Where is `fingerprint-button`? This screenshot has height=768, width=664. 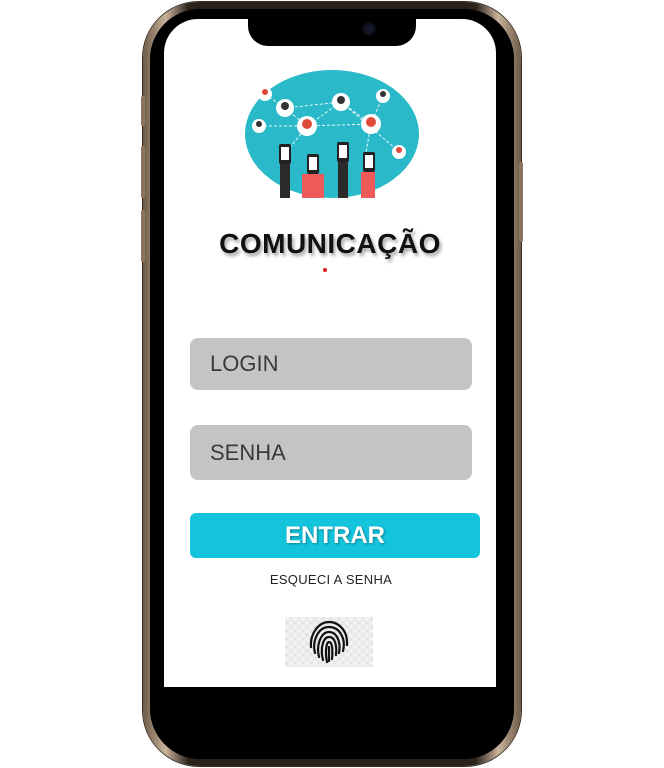
fingerprint-button is located at coordinates (329, 642).